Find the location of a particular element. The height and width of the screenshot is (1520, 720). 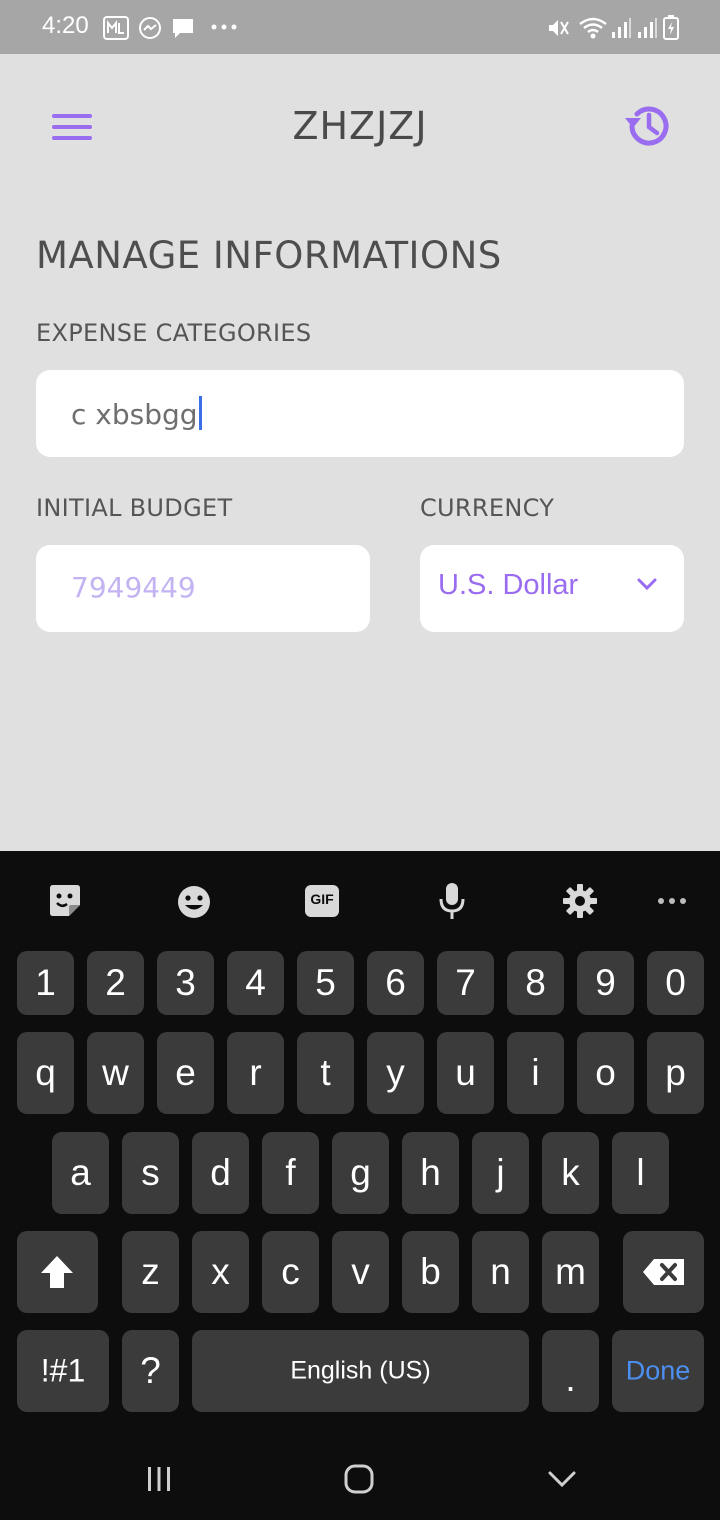

key-x: x is located at coordinates (220, 1272).